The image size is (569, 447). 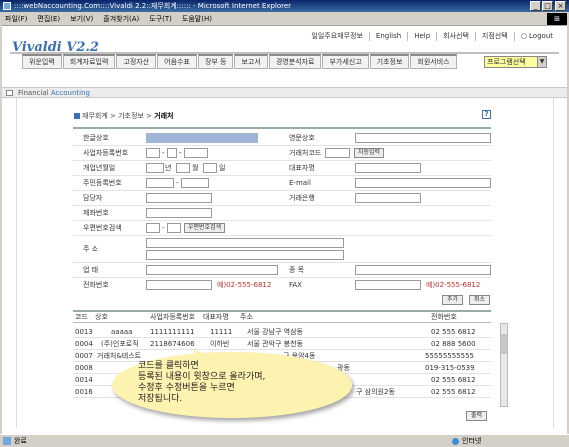 I want to click on page-icon, so click(x=7, y=441).